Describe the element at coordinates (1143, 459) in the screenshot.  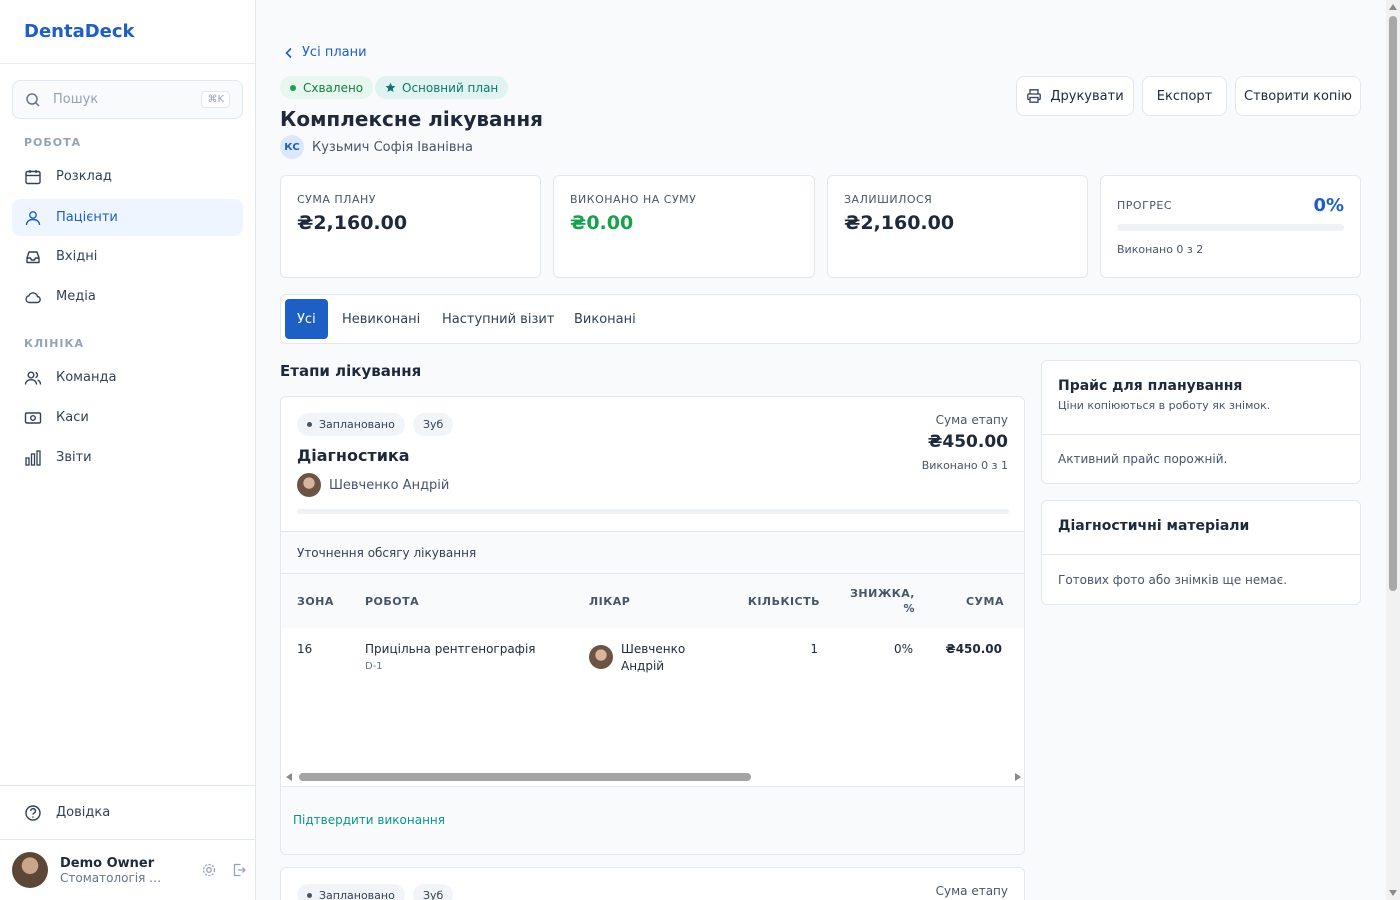
I see `pricing-body: Активний прайс порожній.` at that location.